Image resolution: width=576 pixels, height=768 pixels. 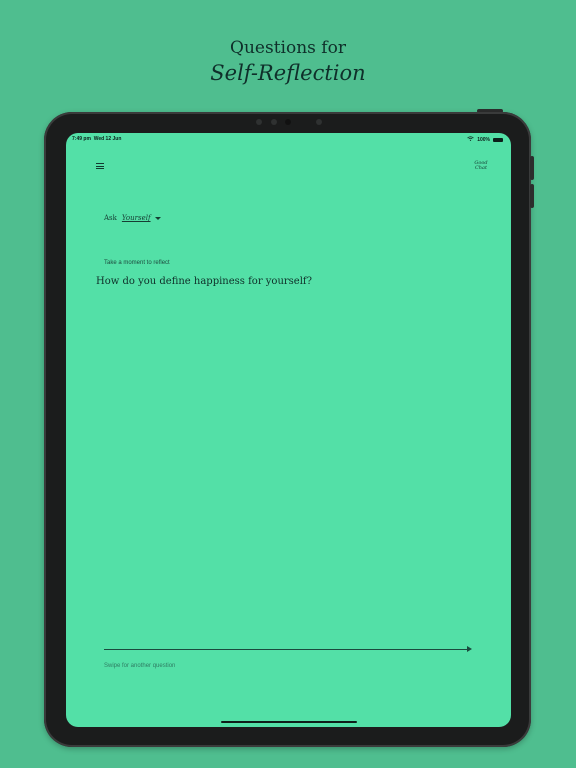 I want to click on status-time: 7:49 pm Wed 12 Jun, so click(x=96, y=139).